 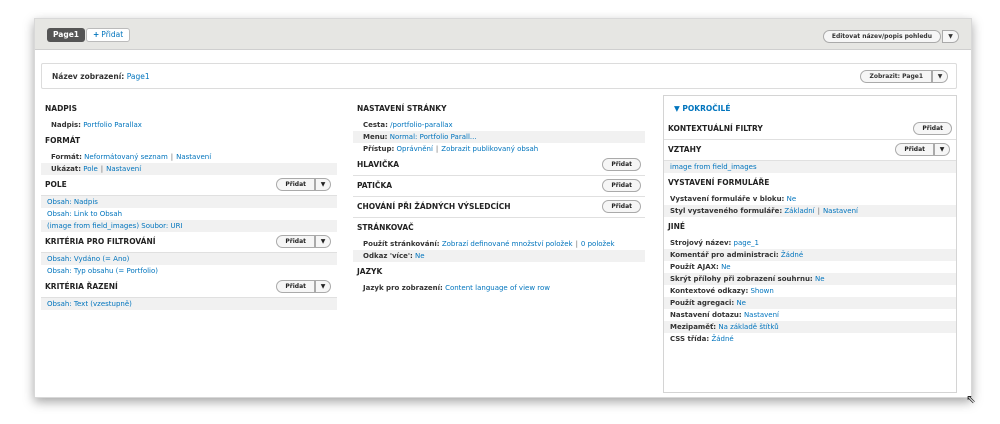 I want to click on form-block-link: Ne, so click(x=792, y=199).